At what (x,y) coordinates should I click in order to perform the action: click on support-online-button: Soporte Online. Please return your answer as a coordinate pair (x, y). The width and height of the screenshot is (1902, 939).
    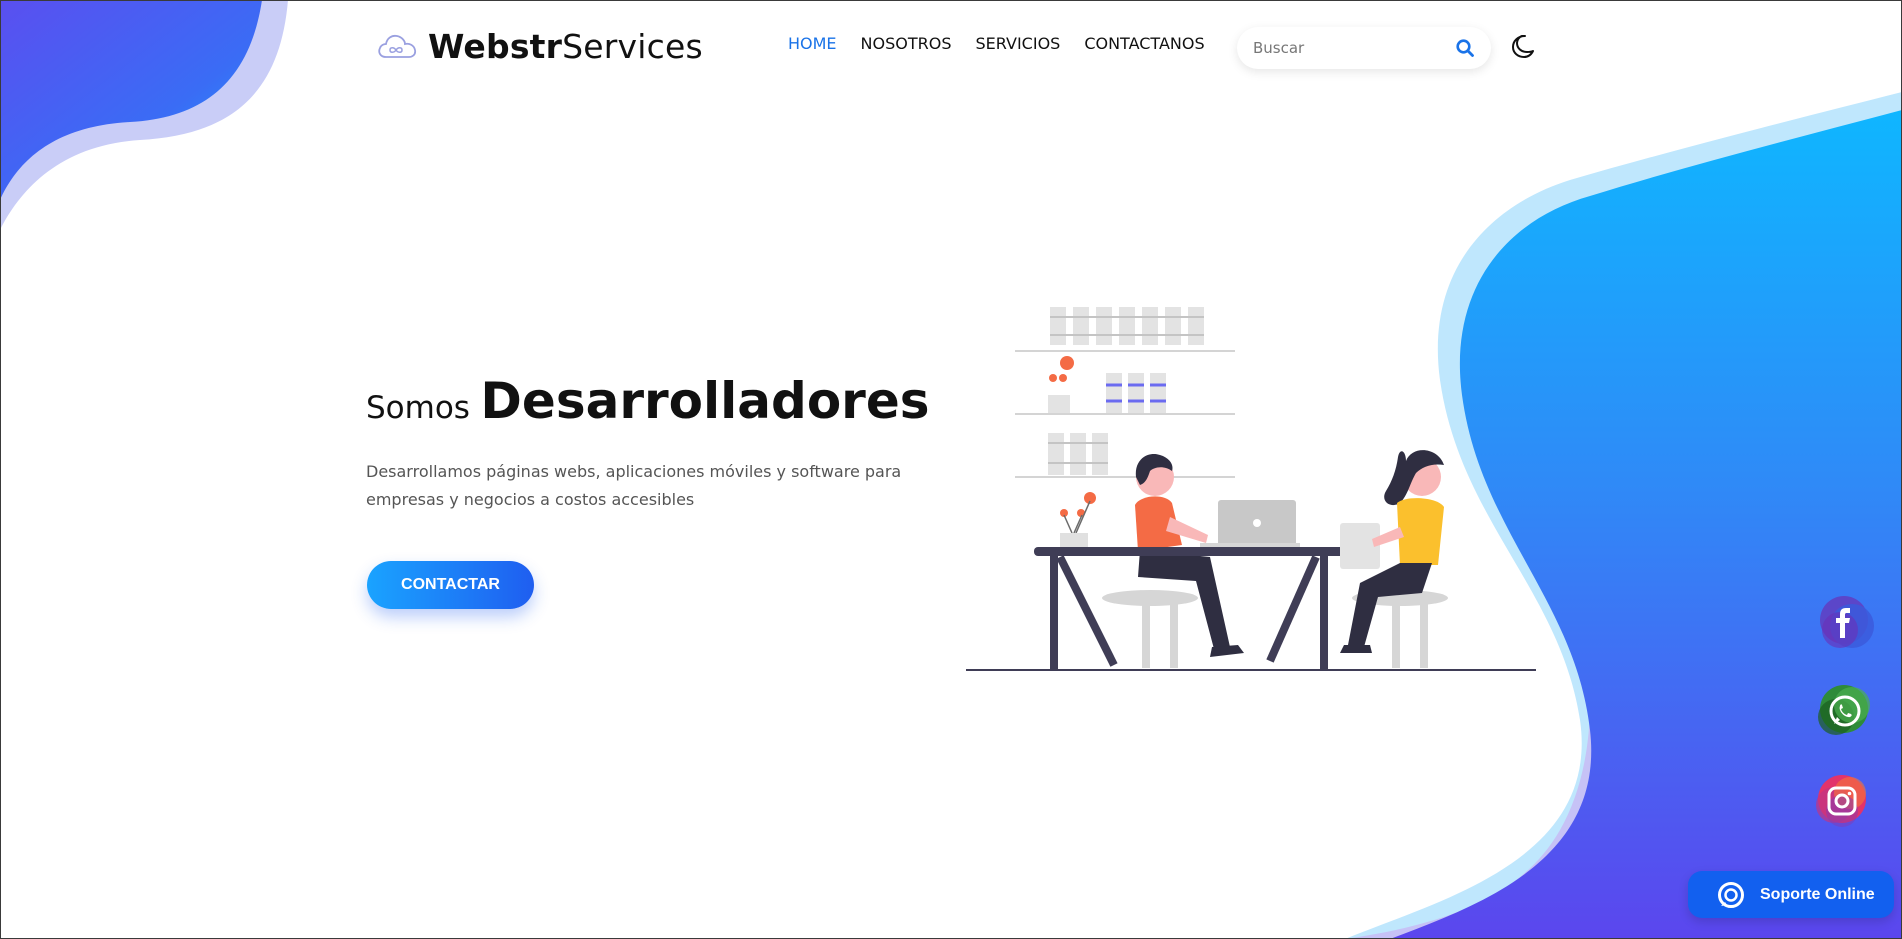
    Looking at the image, I should click on (1791, 894).